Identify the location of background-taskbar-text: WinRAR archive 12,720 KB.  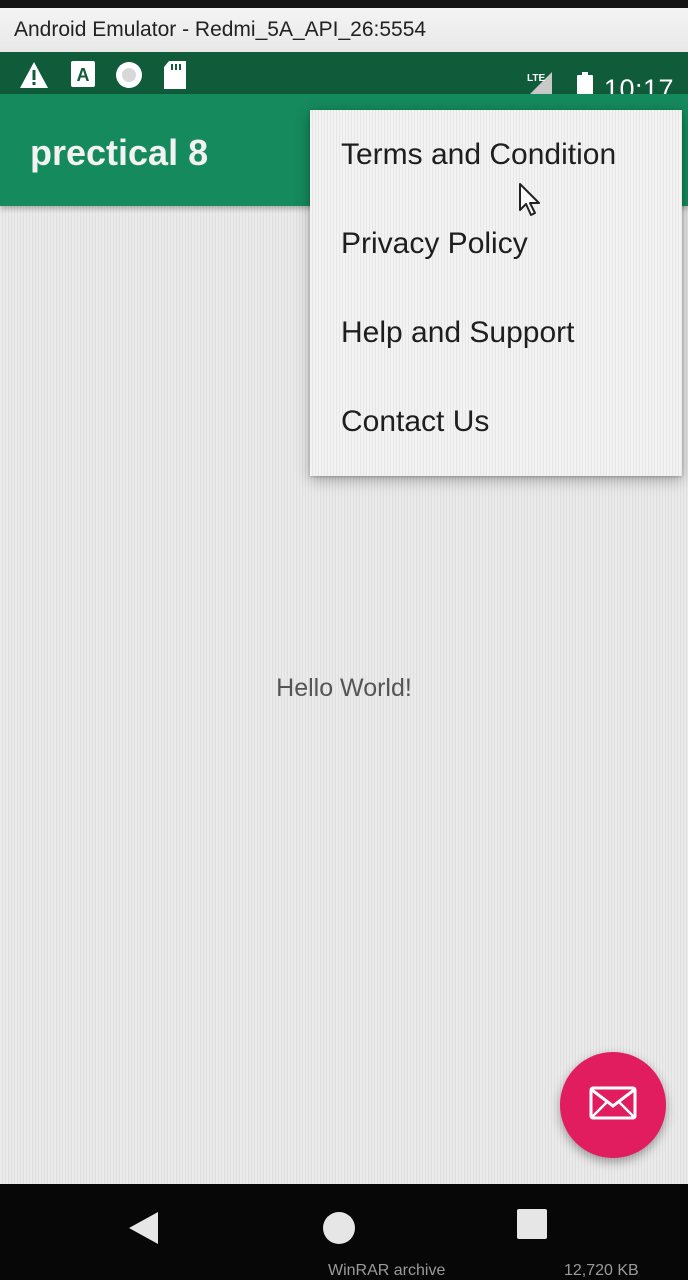
(344, 1271).